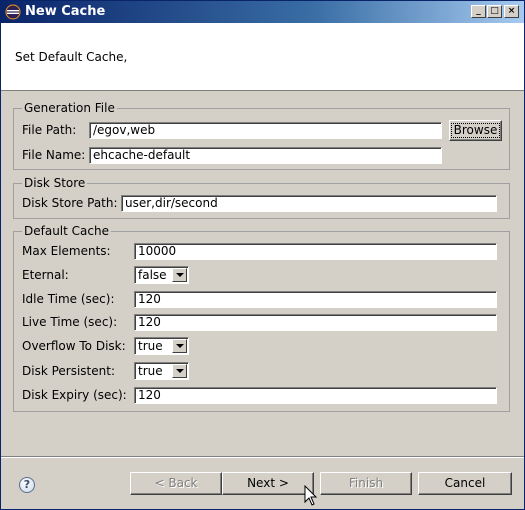 The height and width of the screenshot is (510, 525). What do you see at coordinates (511, 11) in the screenshot?
I see `close-button: ×` at bounding box center [511, 11].